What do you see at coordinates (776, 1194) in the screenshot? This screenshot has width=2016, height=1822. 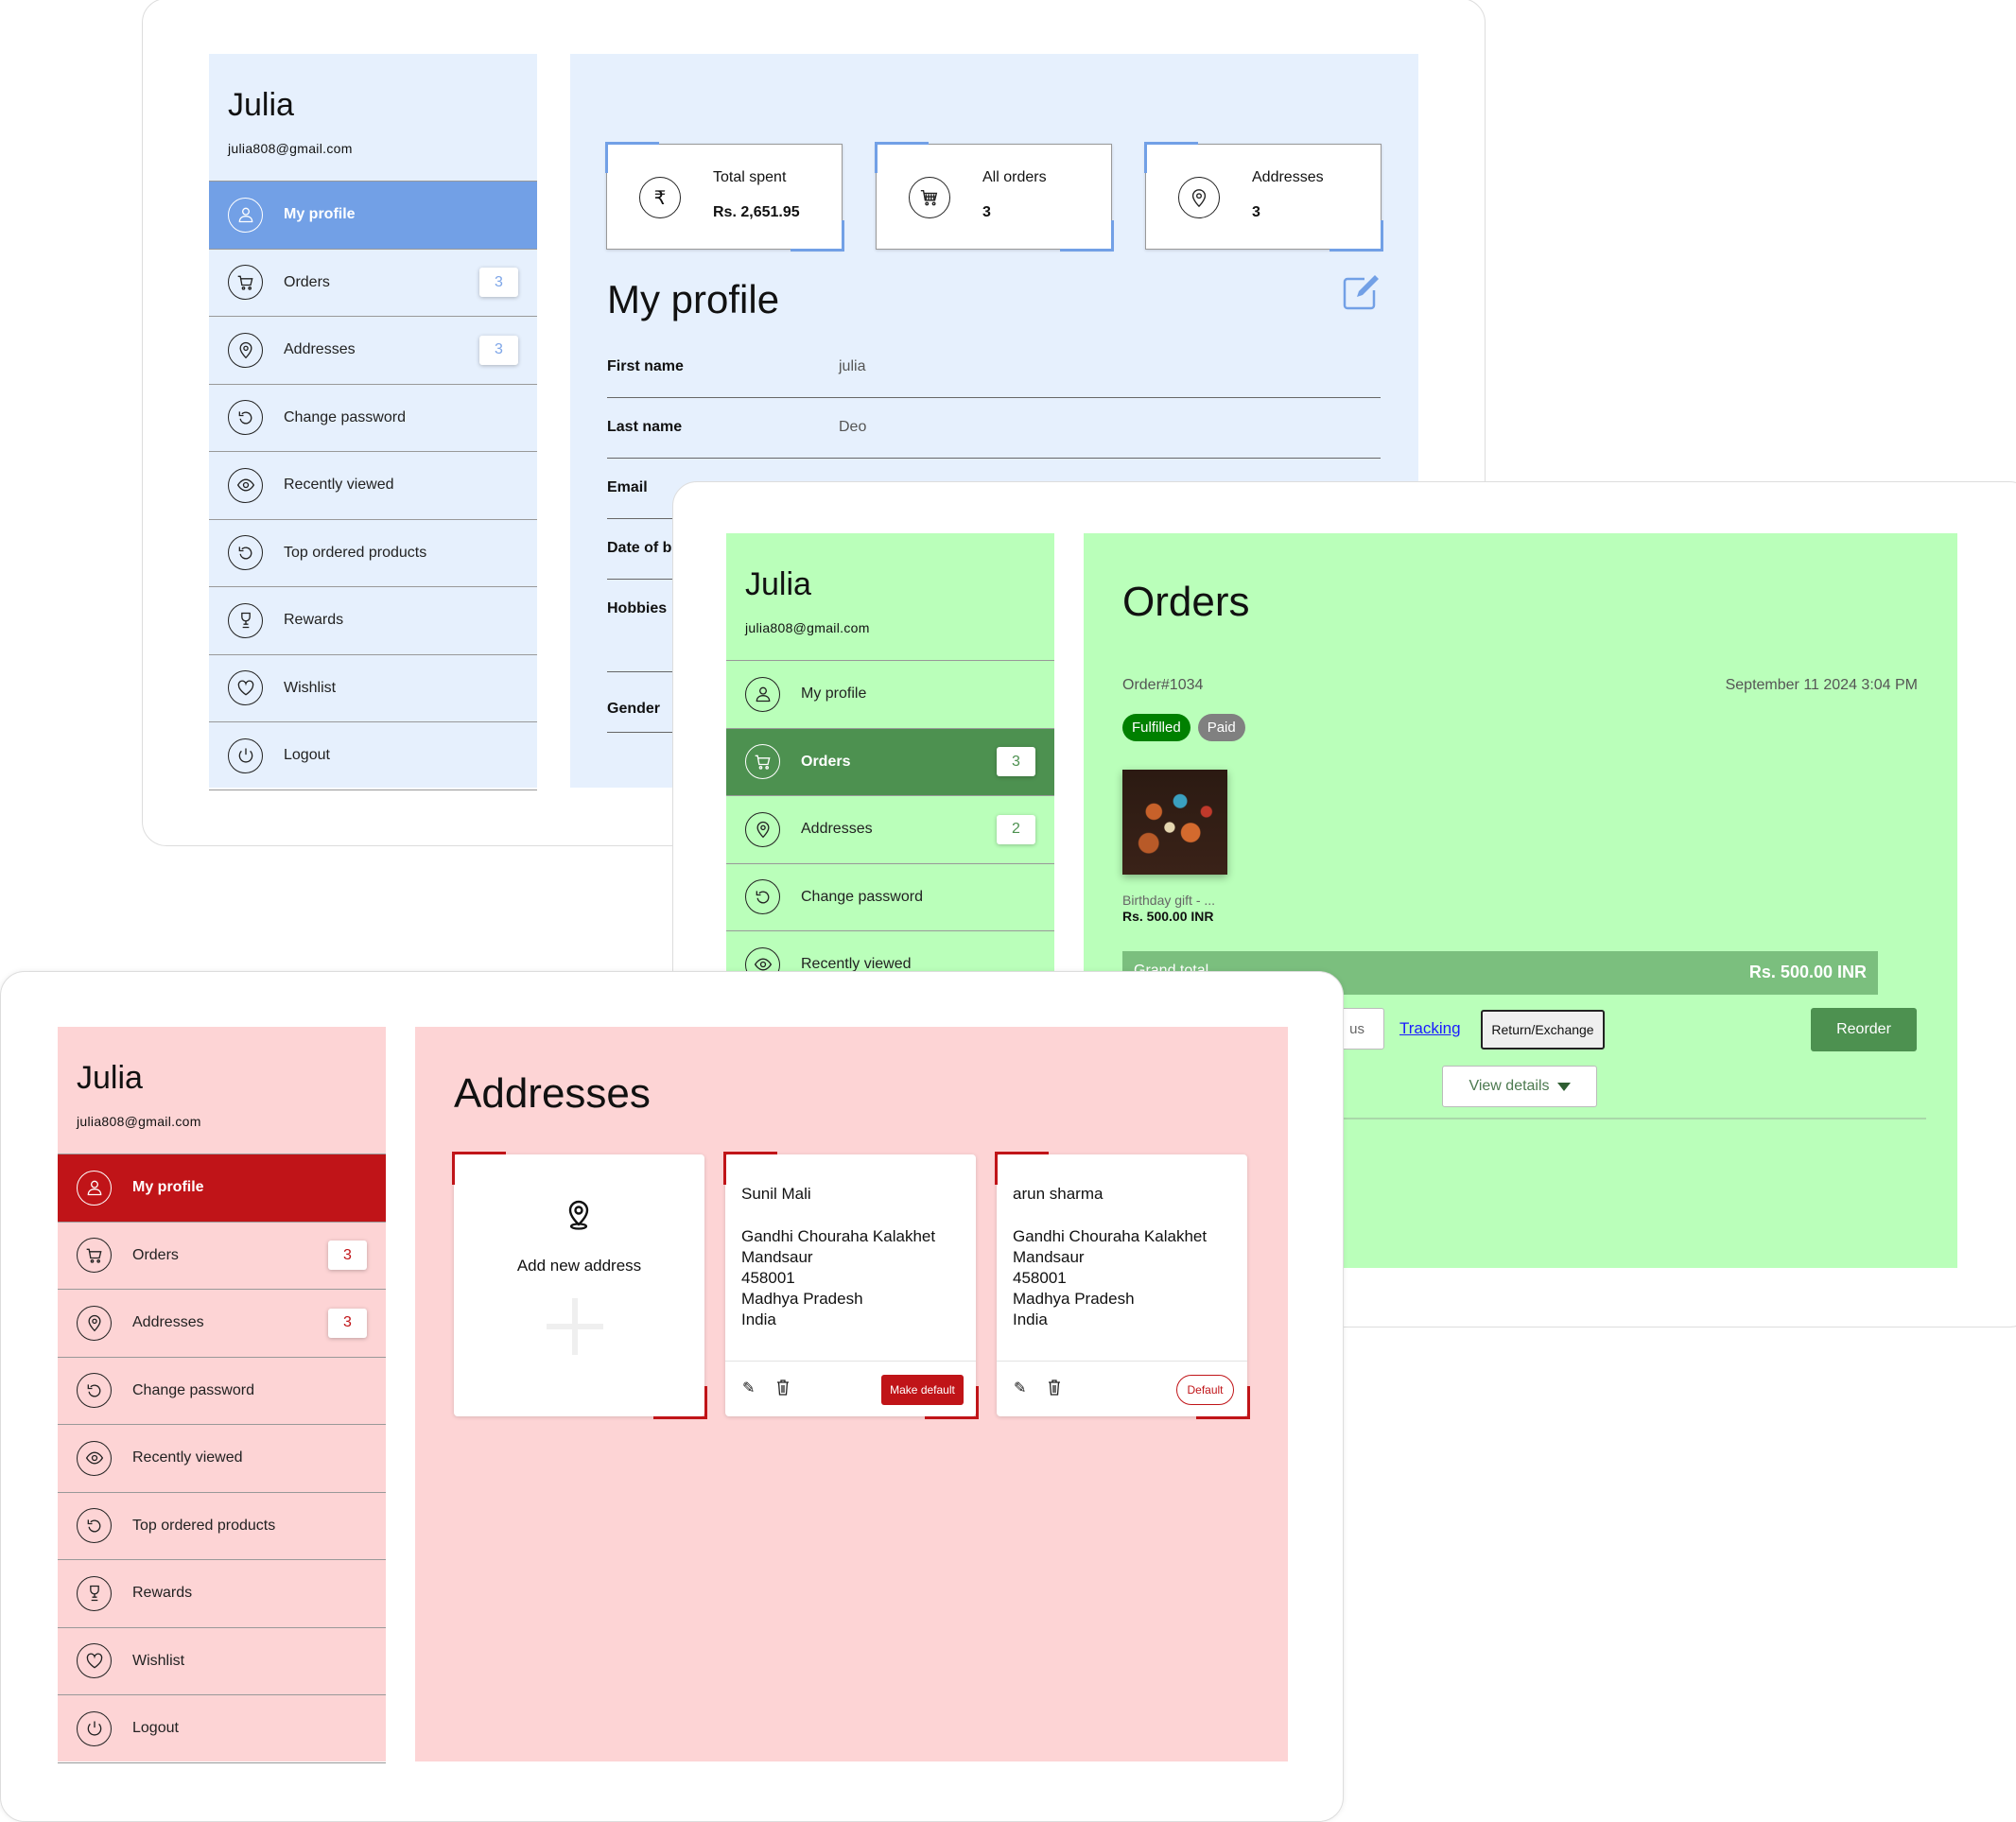 I see `address-name: Sunil Mali` at bounding box center [776, 1194].